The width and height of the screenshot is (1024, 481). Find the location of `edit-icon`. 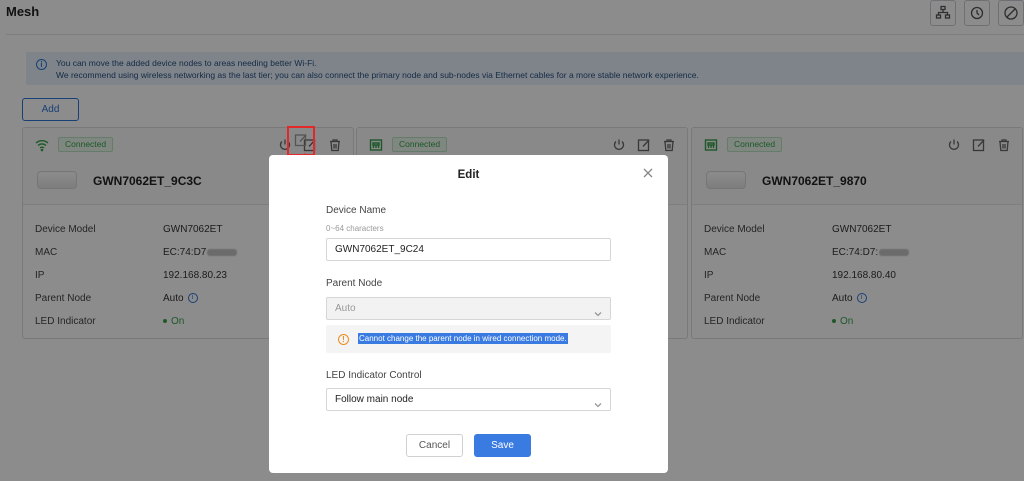

edit-icon is located at coordinates (300, 140).